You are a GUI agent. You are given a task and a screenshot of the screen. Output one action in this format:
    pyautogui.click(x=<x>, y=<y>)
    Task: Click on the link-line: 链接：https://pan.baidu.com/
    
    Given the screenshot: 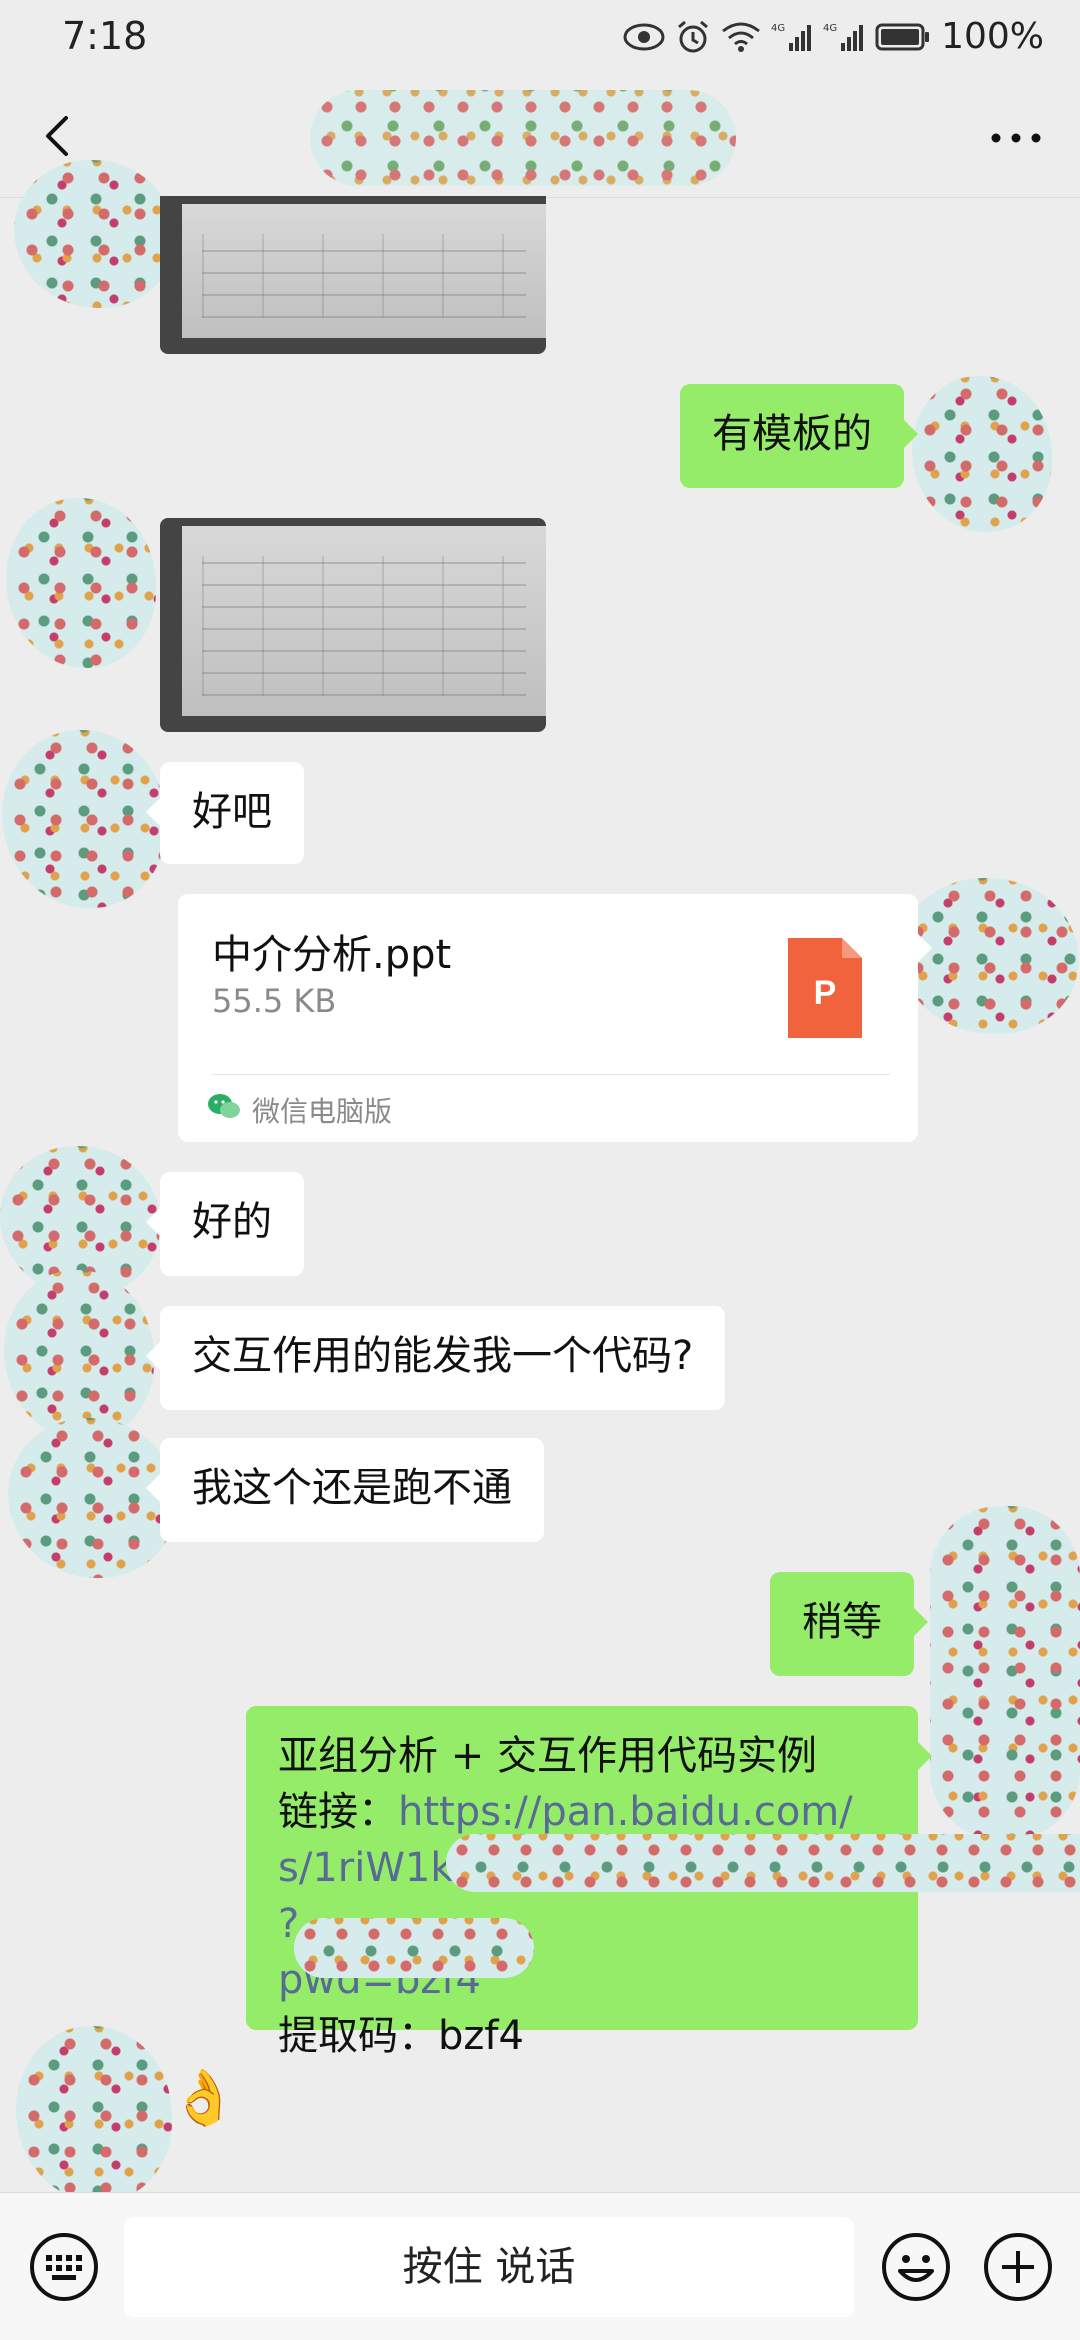 What is the action you would take?
    pyautogui.click(x=582, y=1812)
    